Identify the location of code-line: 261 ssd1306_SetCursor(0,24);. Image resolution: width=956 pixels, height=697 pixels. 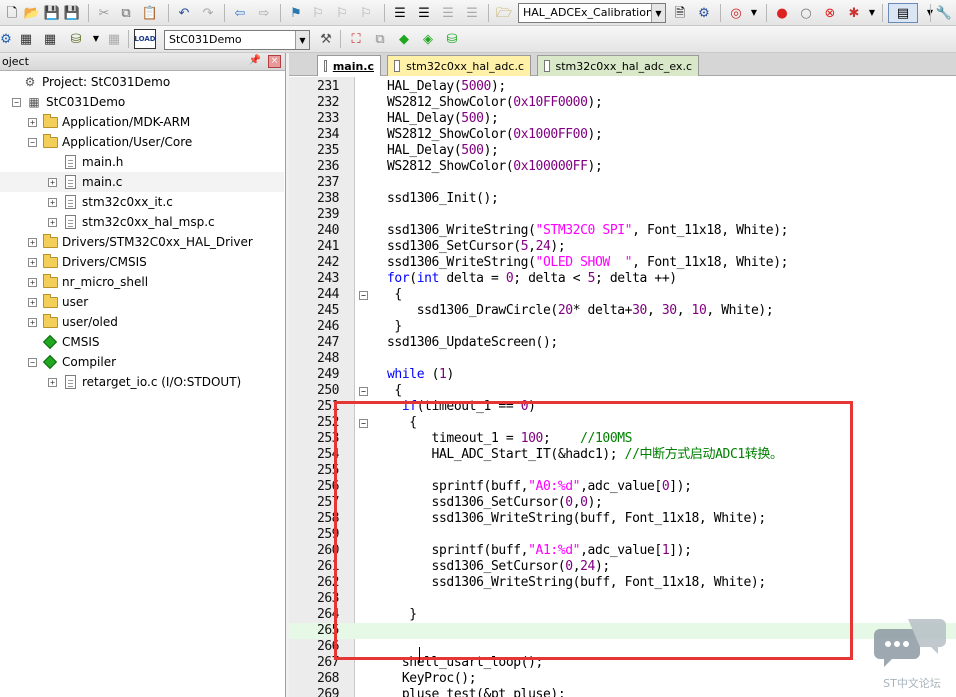
(622, 567).